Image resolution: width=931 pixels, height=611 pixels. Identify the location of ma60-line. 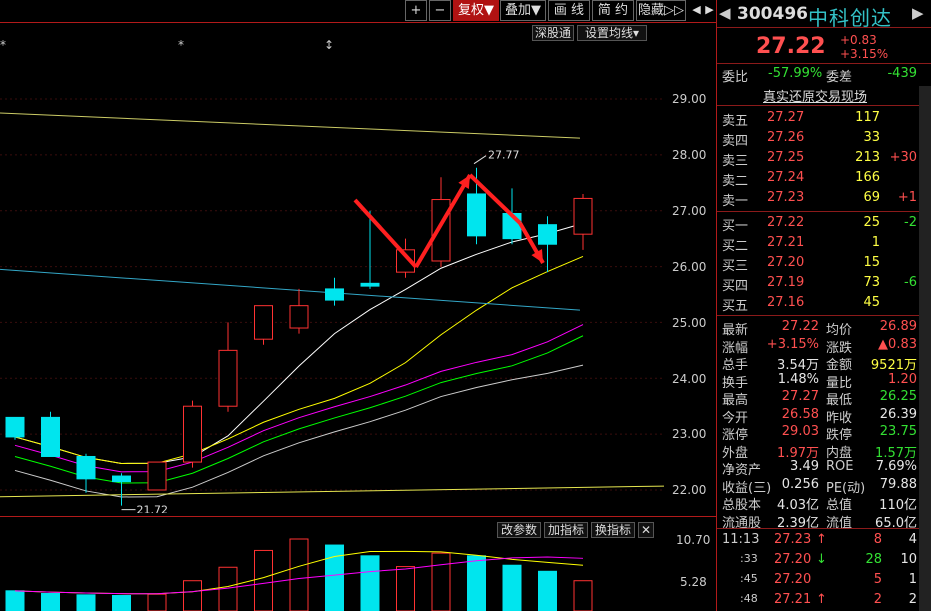
(299, 431).